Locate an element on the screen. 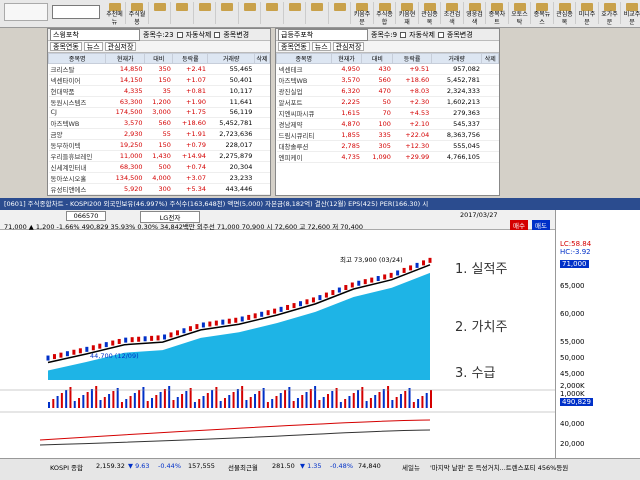  toolbar-button: 조건검색 is located at coordinates (453, 14).